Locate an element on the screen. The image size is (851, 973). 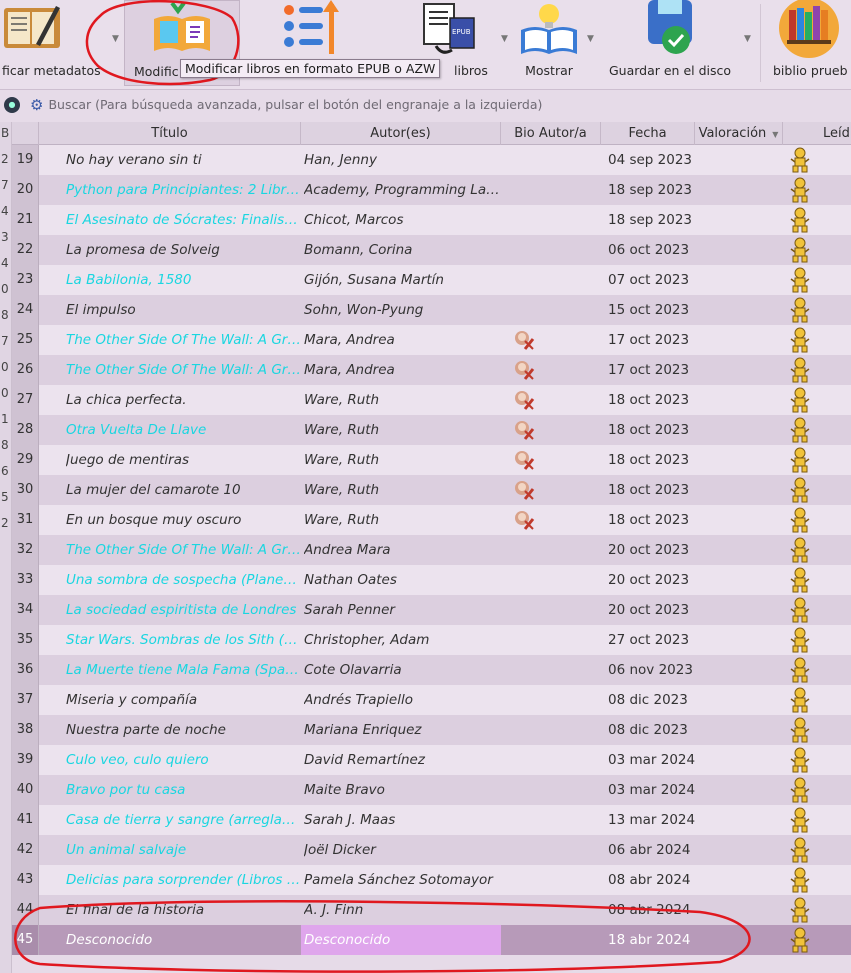
search-mode-icon: ● is located at coordinates (12, 104).